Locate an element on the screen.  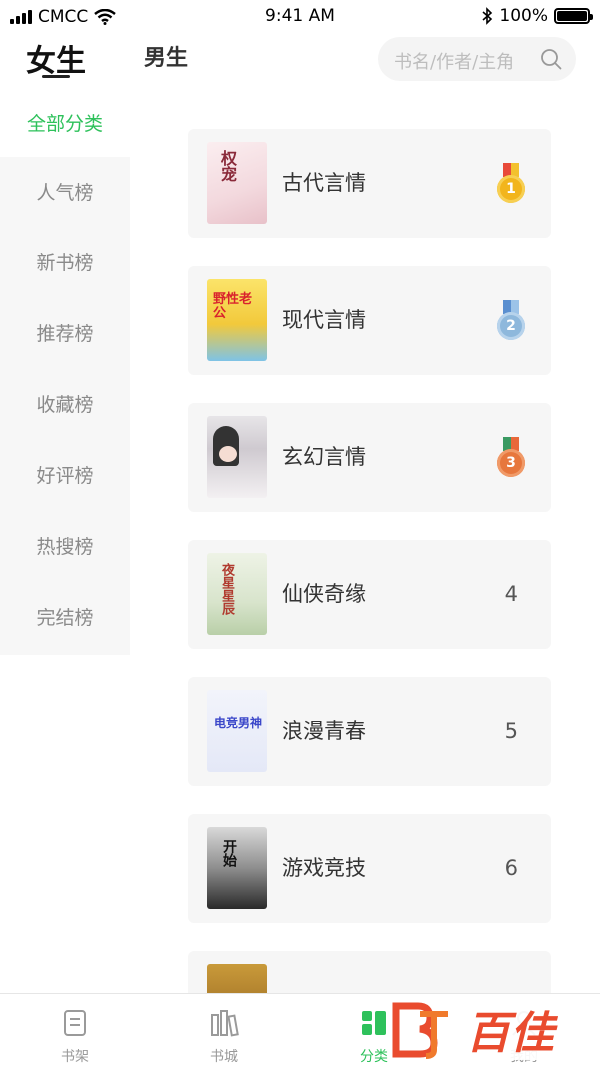
bluetooth-icon is located at coordinates (487, 16).